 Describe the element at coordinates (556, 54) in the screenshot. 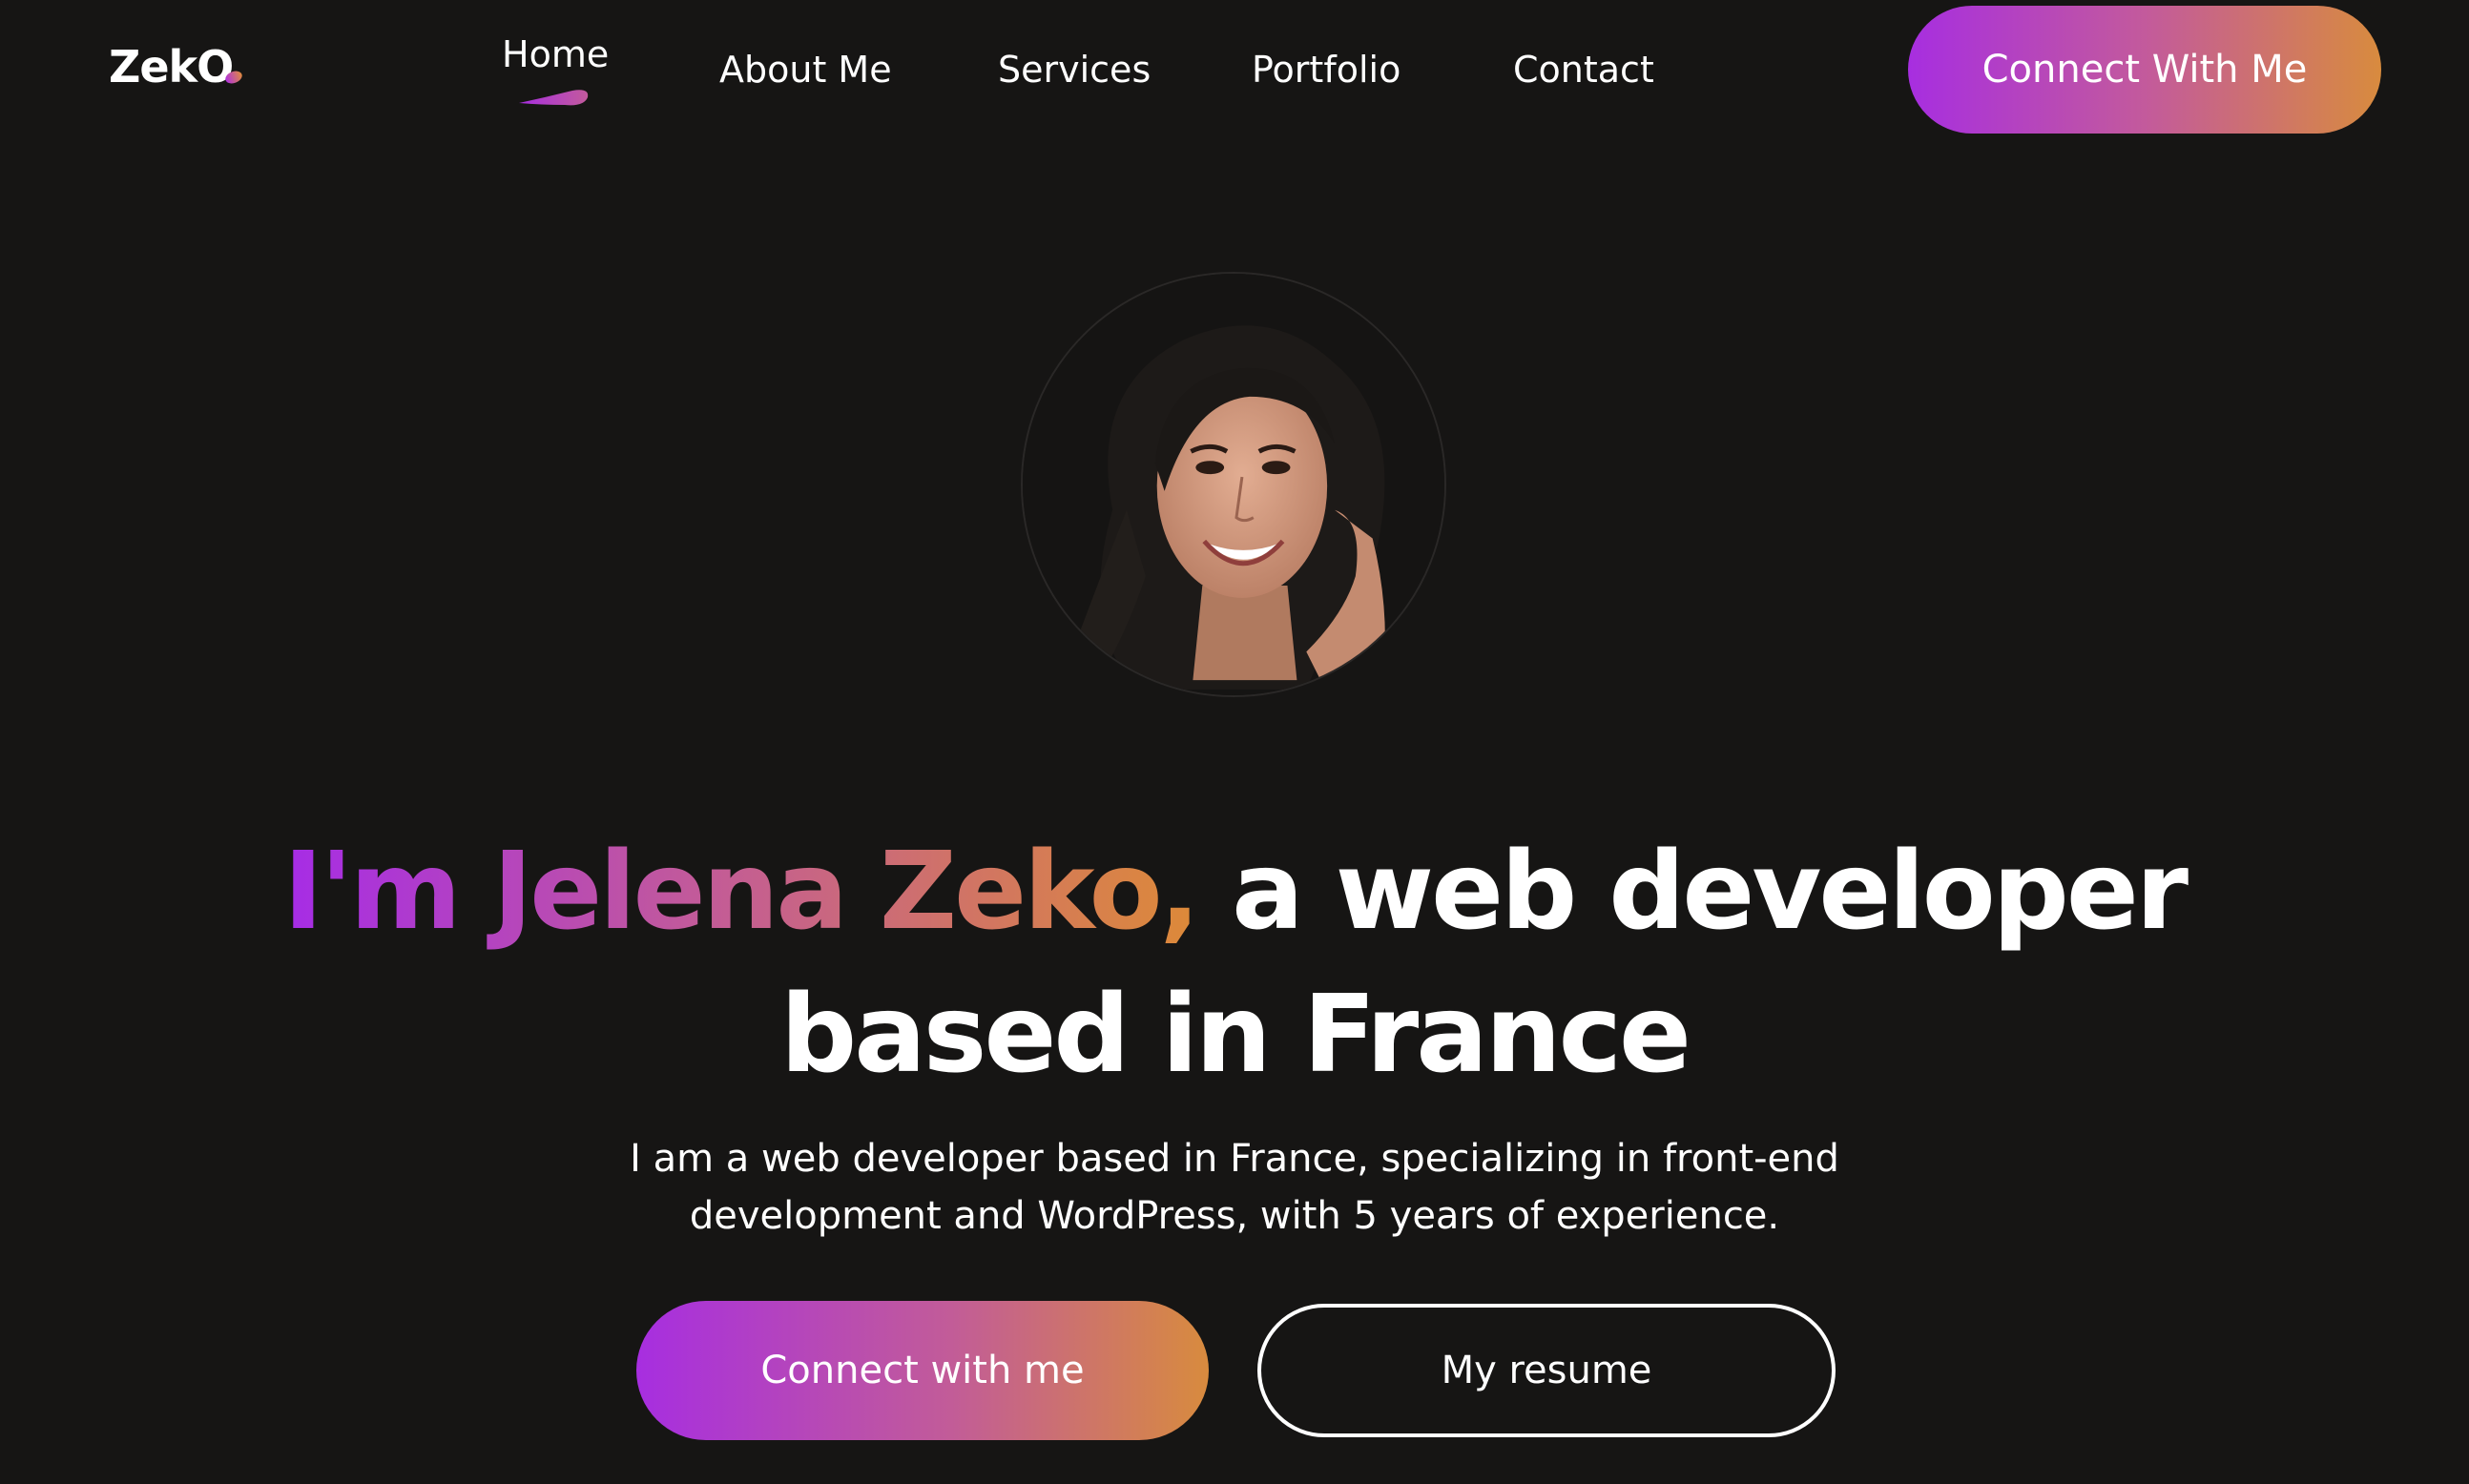

I see `nav-item-home: Home` at that location.